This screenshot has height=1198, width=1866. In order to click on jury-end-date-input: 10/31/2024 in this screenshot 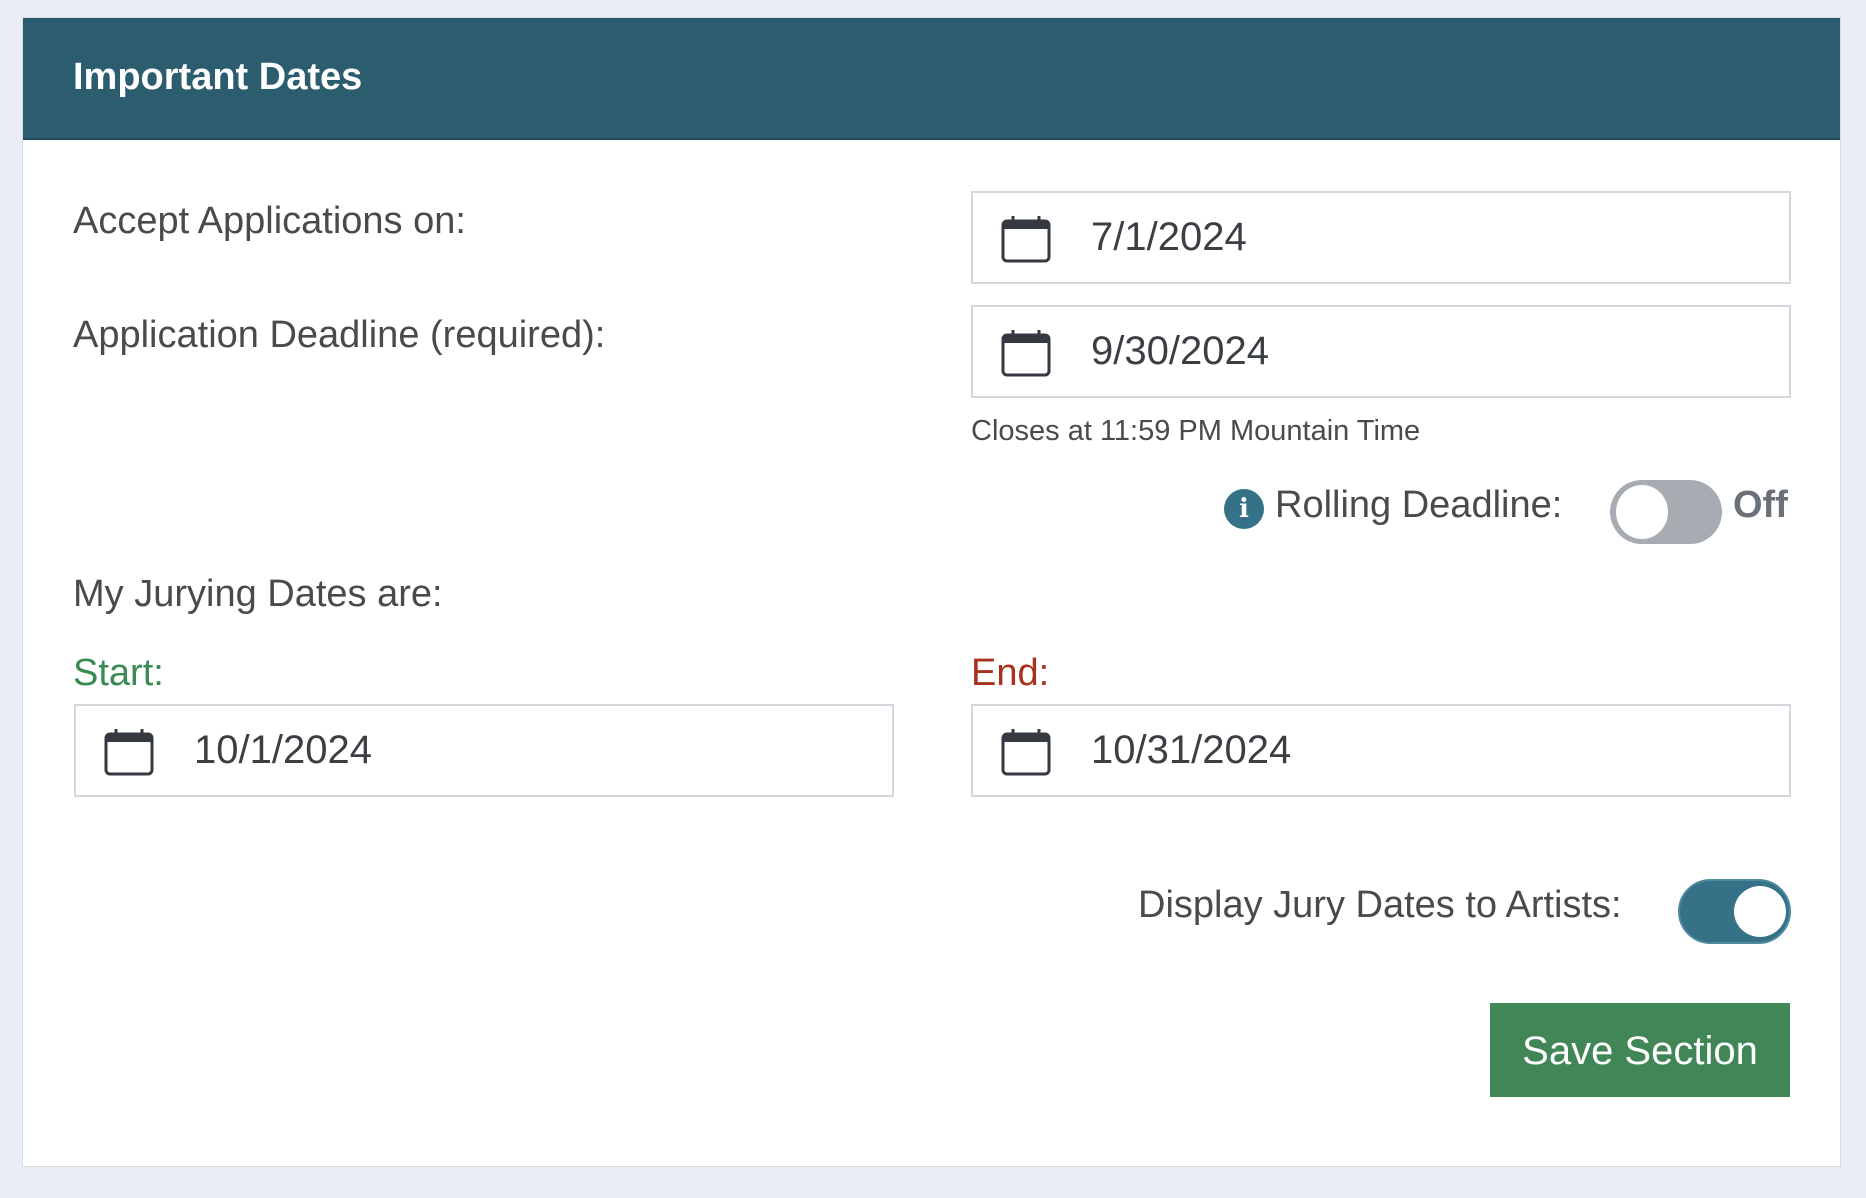, I will do `click(1381, 750)`.